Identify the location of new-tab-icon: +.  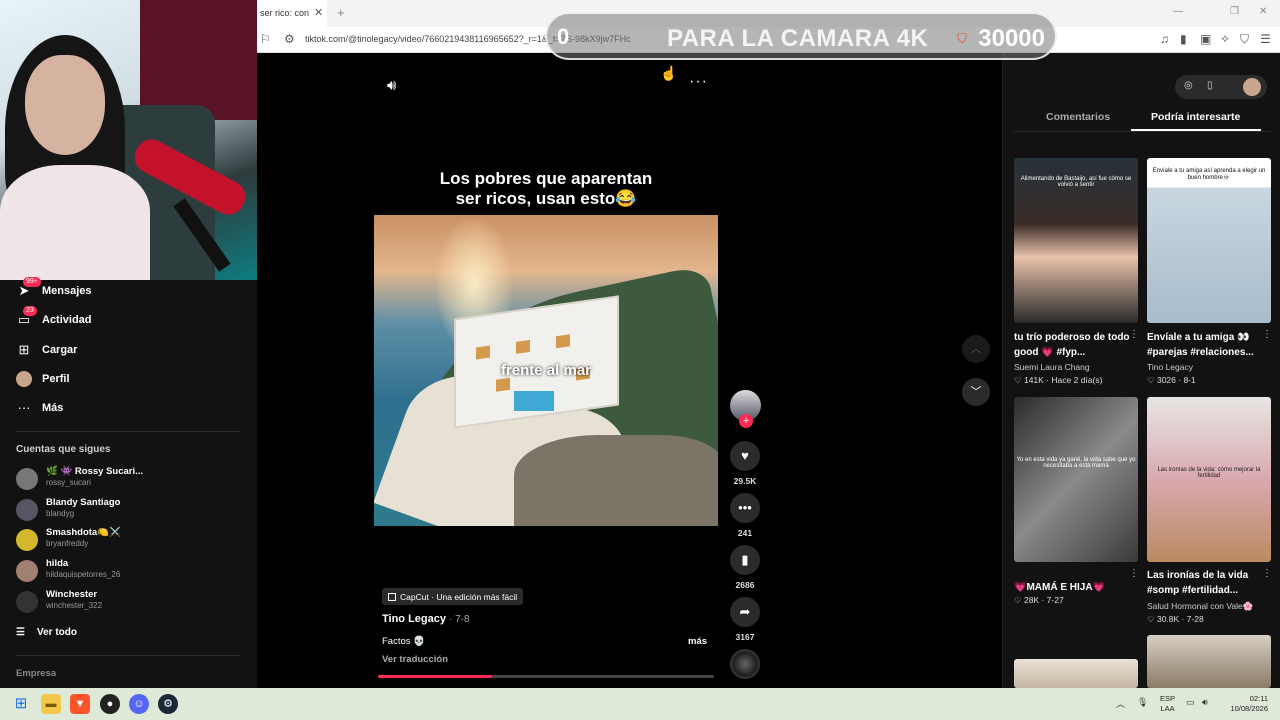
(341, 12).